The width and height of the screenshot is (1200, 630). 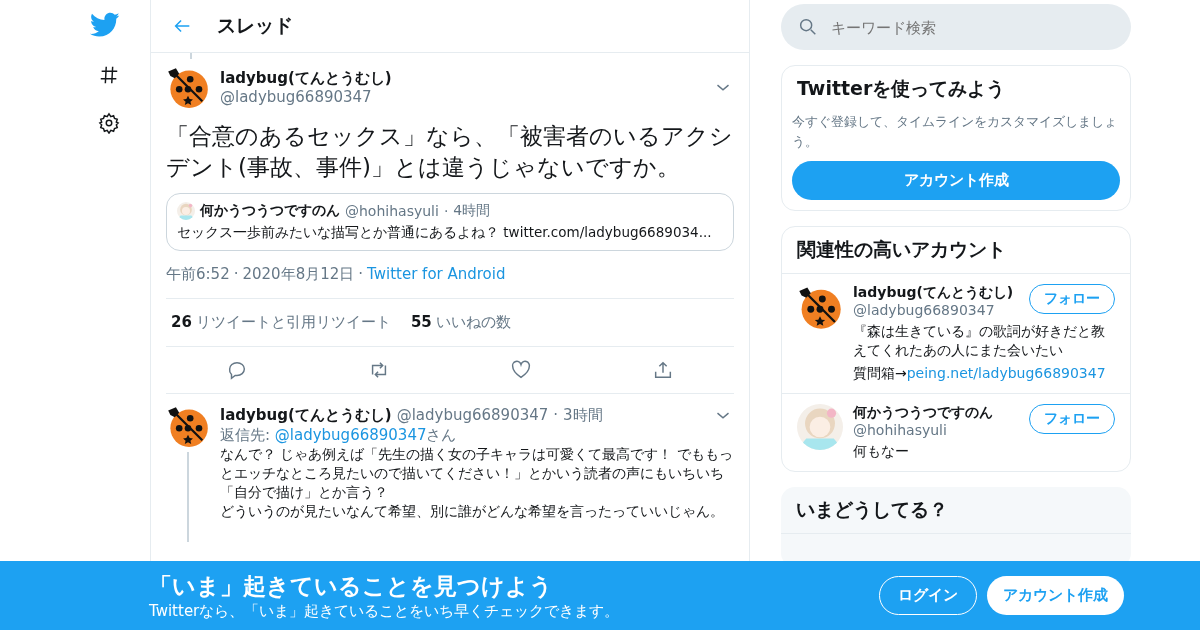 What do you see at coordinates (900, 429) in the screenshot?
I see `user-handle: @hohihasyuli` at bounding box center [900, 429].